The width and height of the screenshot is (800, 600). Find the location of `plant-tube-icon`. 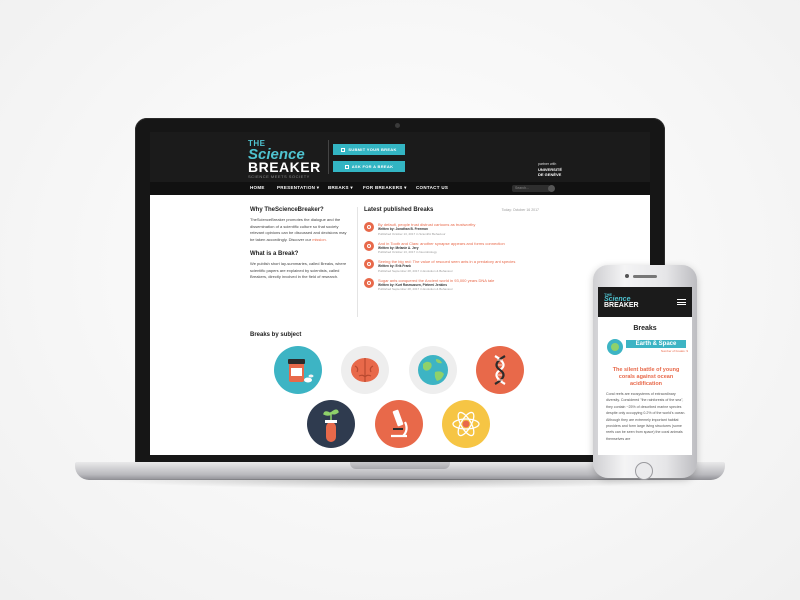

plant-tube-icon is located at coordinates (331, 424).